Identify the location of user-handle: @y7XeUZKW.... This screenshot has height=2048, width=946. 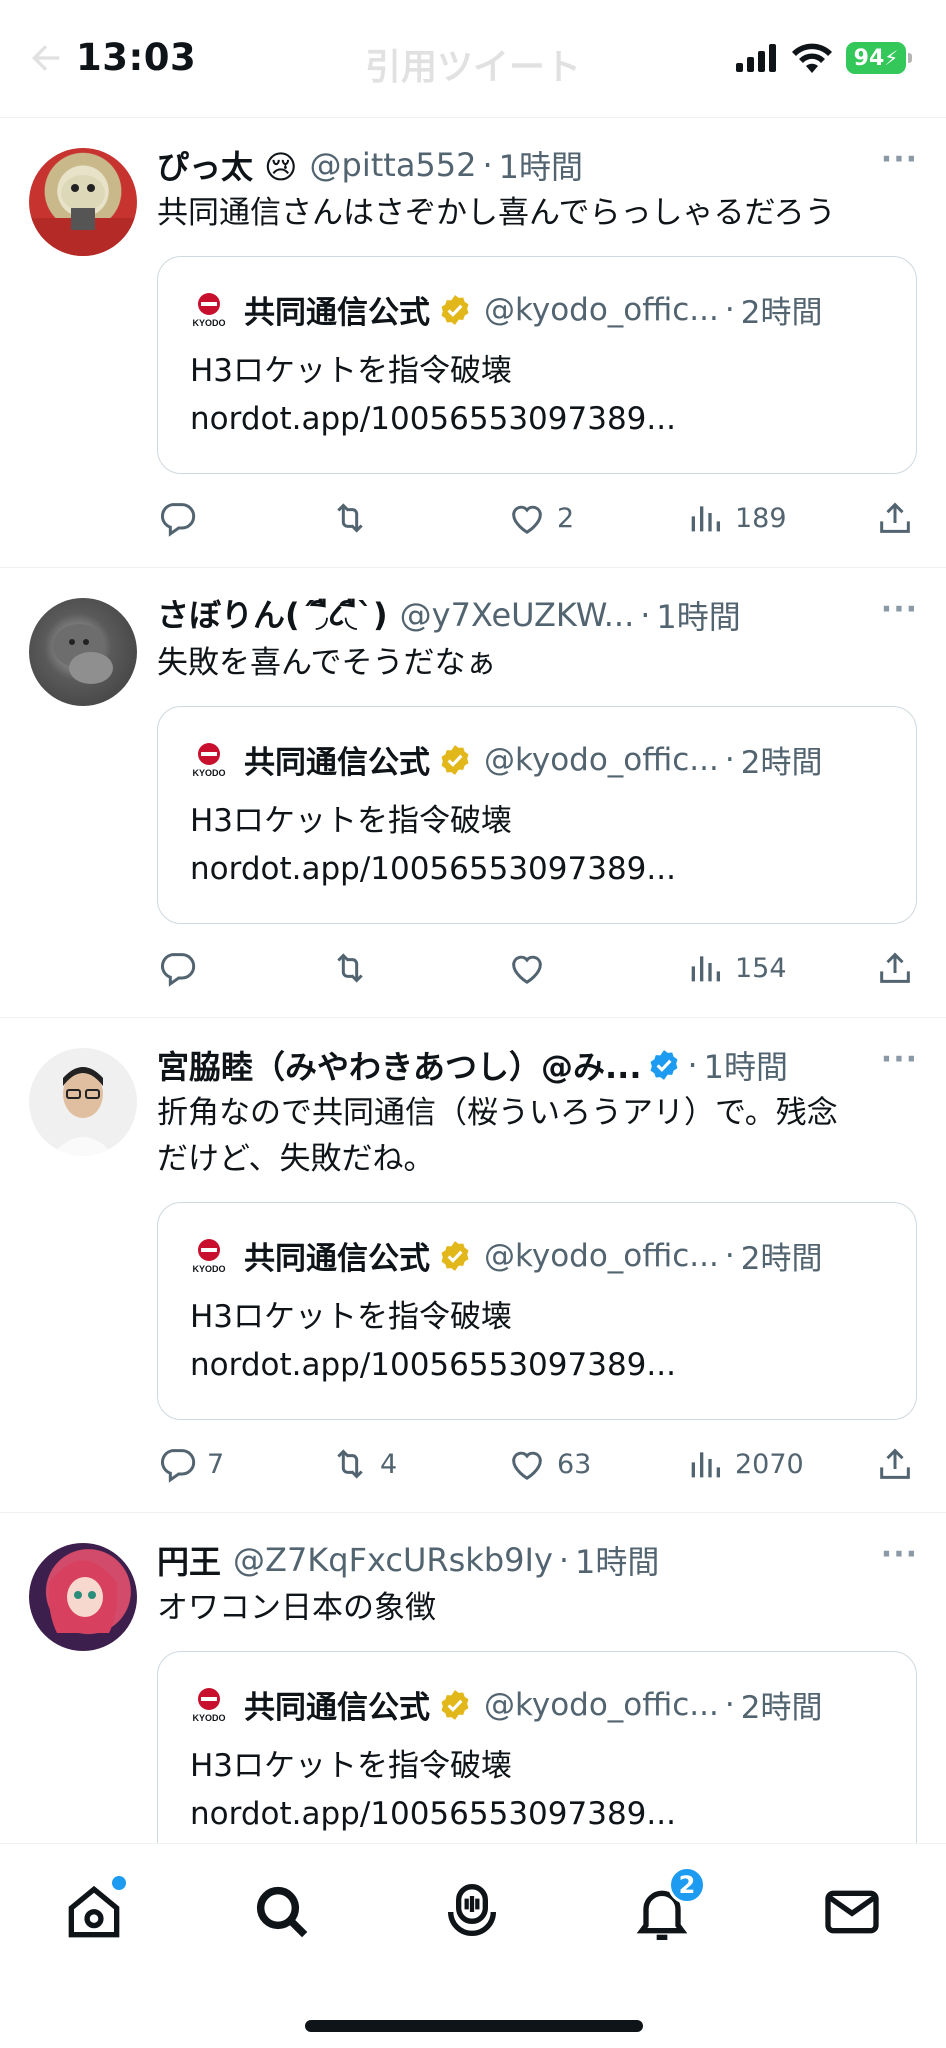
(517, 615).